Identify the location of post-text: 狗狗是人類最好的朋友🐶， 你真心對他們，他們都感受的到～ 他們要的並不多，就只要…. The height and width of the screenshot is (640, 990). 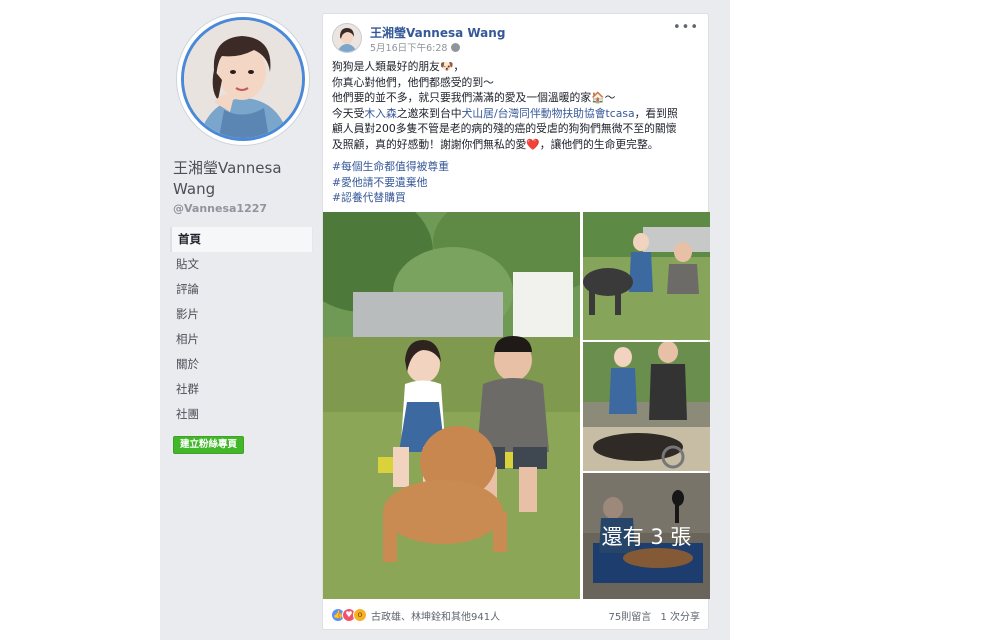
(517, 105).